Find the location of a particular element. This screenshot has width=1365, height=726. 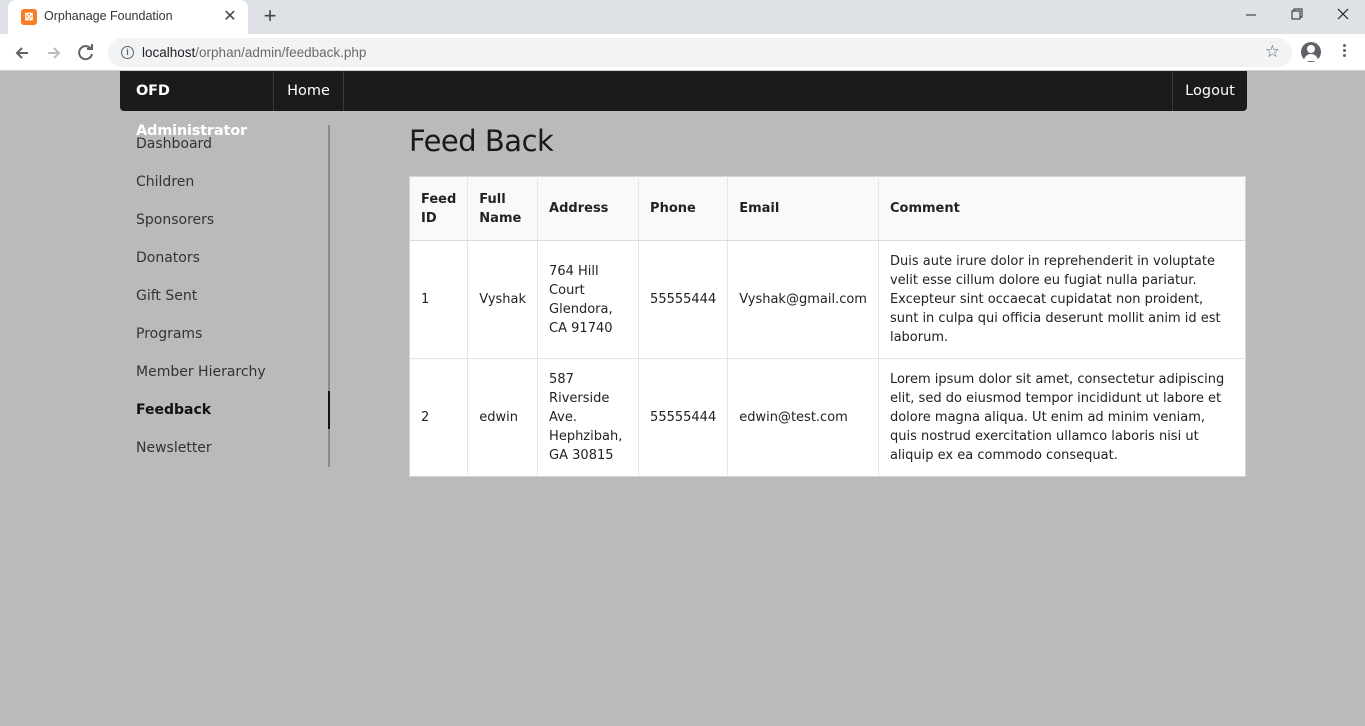

arrow-right-icon is located at coordinates (54, 53).